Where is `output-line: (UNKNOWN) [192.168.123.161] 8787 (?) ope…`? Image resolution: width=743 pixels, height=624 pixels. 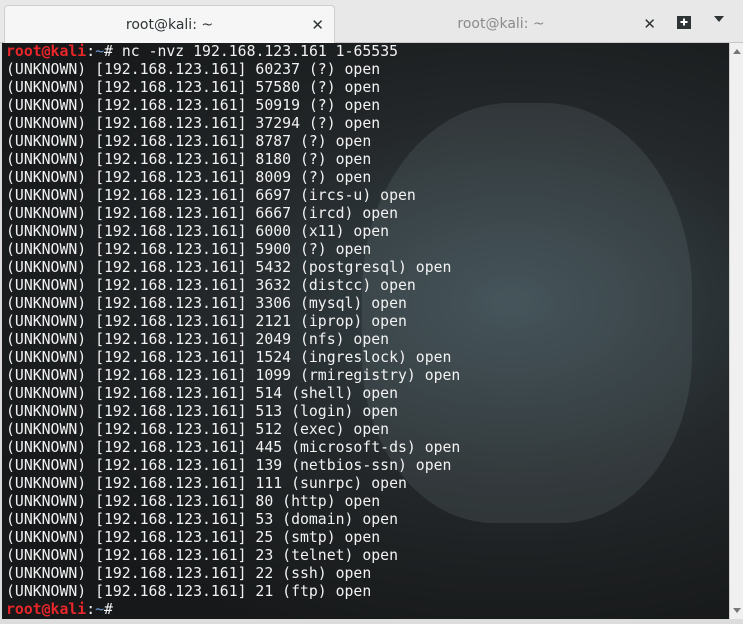 output-line: (UNKNOWN) [192.168.123.161] 8787 (?) ope… is located at coordinates (189, 141).